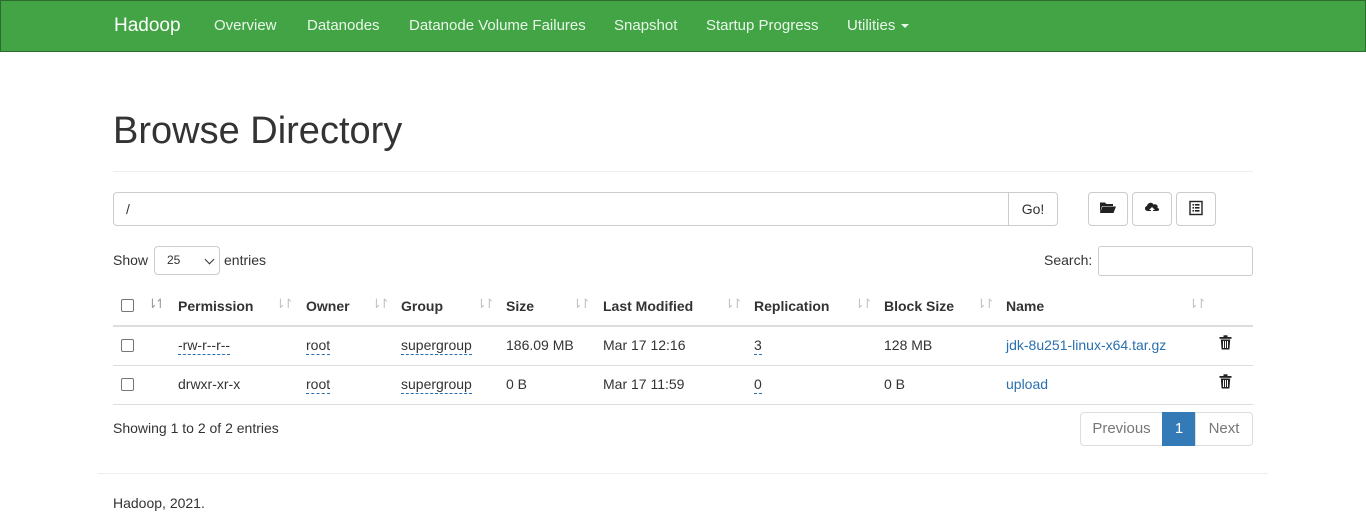 The width and height of the screenshot is (1366, 527). Describe the element at coordinates (1121, 429) in the screenshot. I see `pagination-previous-button: Previous` at that location.